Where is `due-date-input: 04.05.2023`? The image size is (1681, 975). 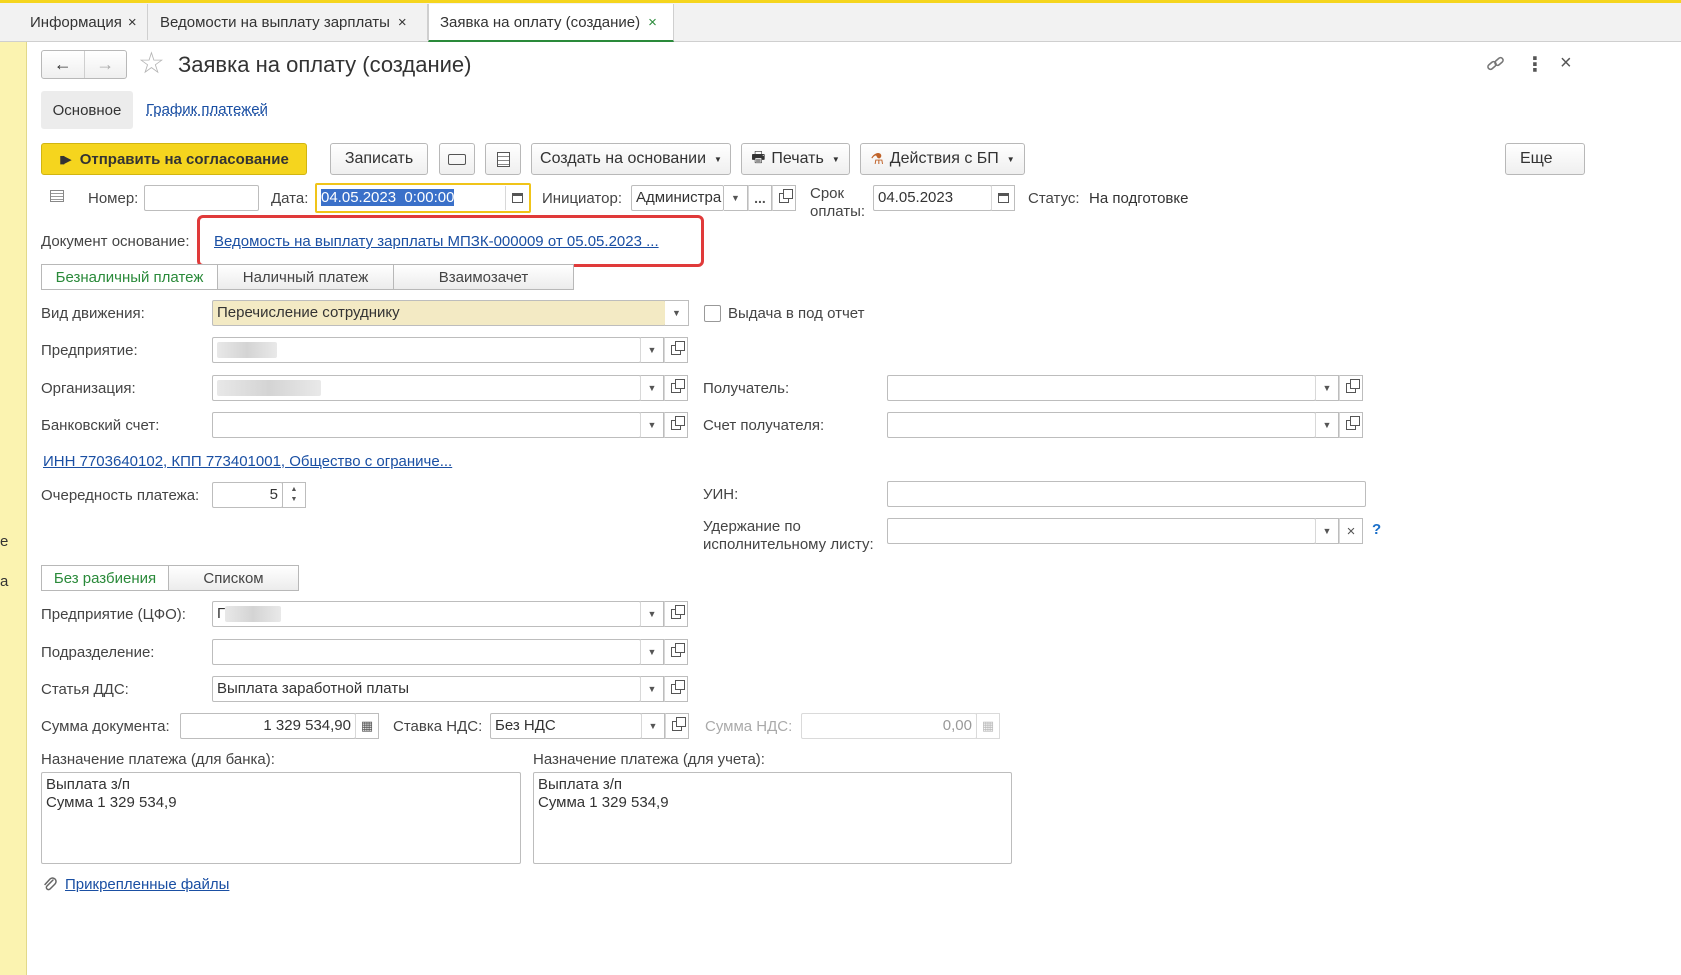
due-date-input: 04.05.2023 is located at coordinates (932, 198).